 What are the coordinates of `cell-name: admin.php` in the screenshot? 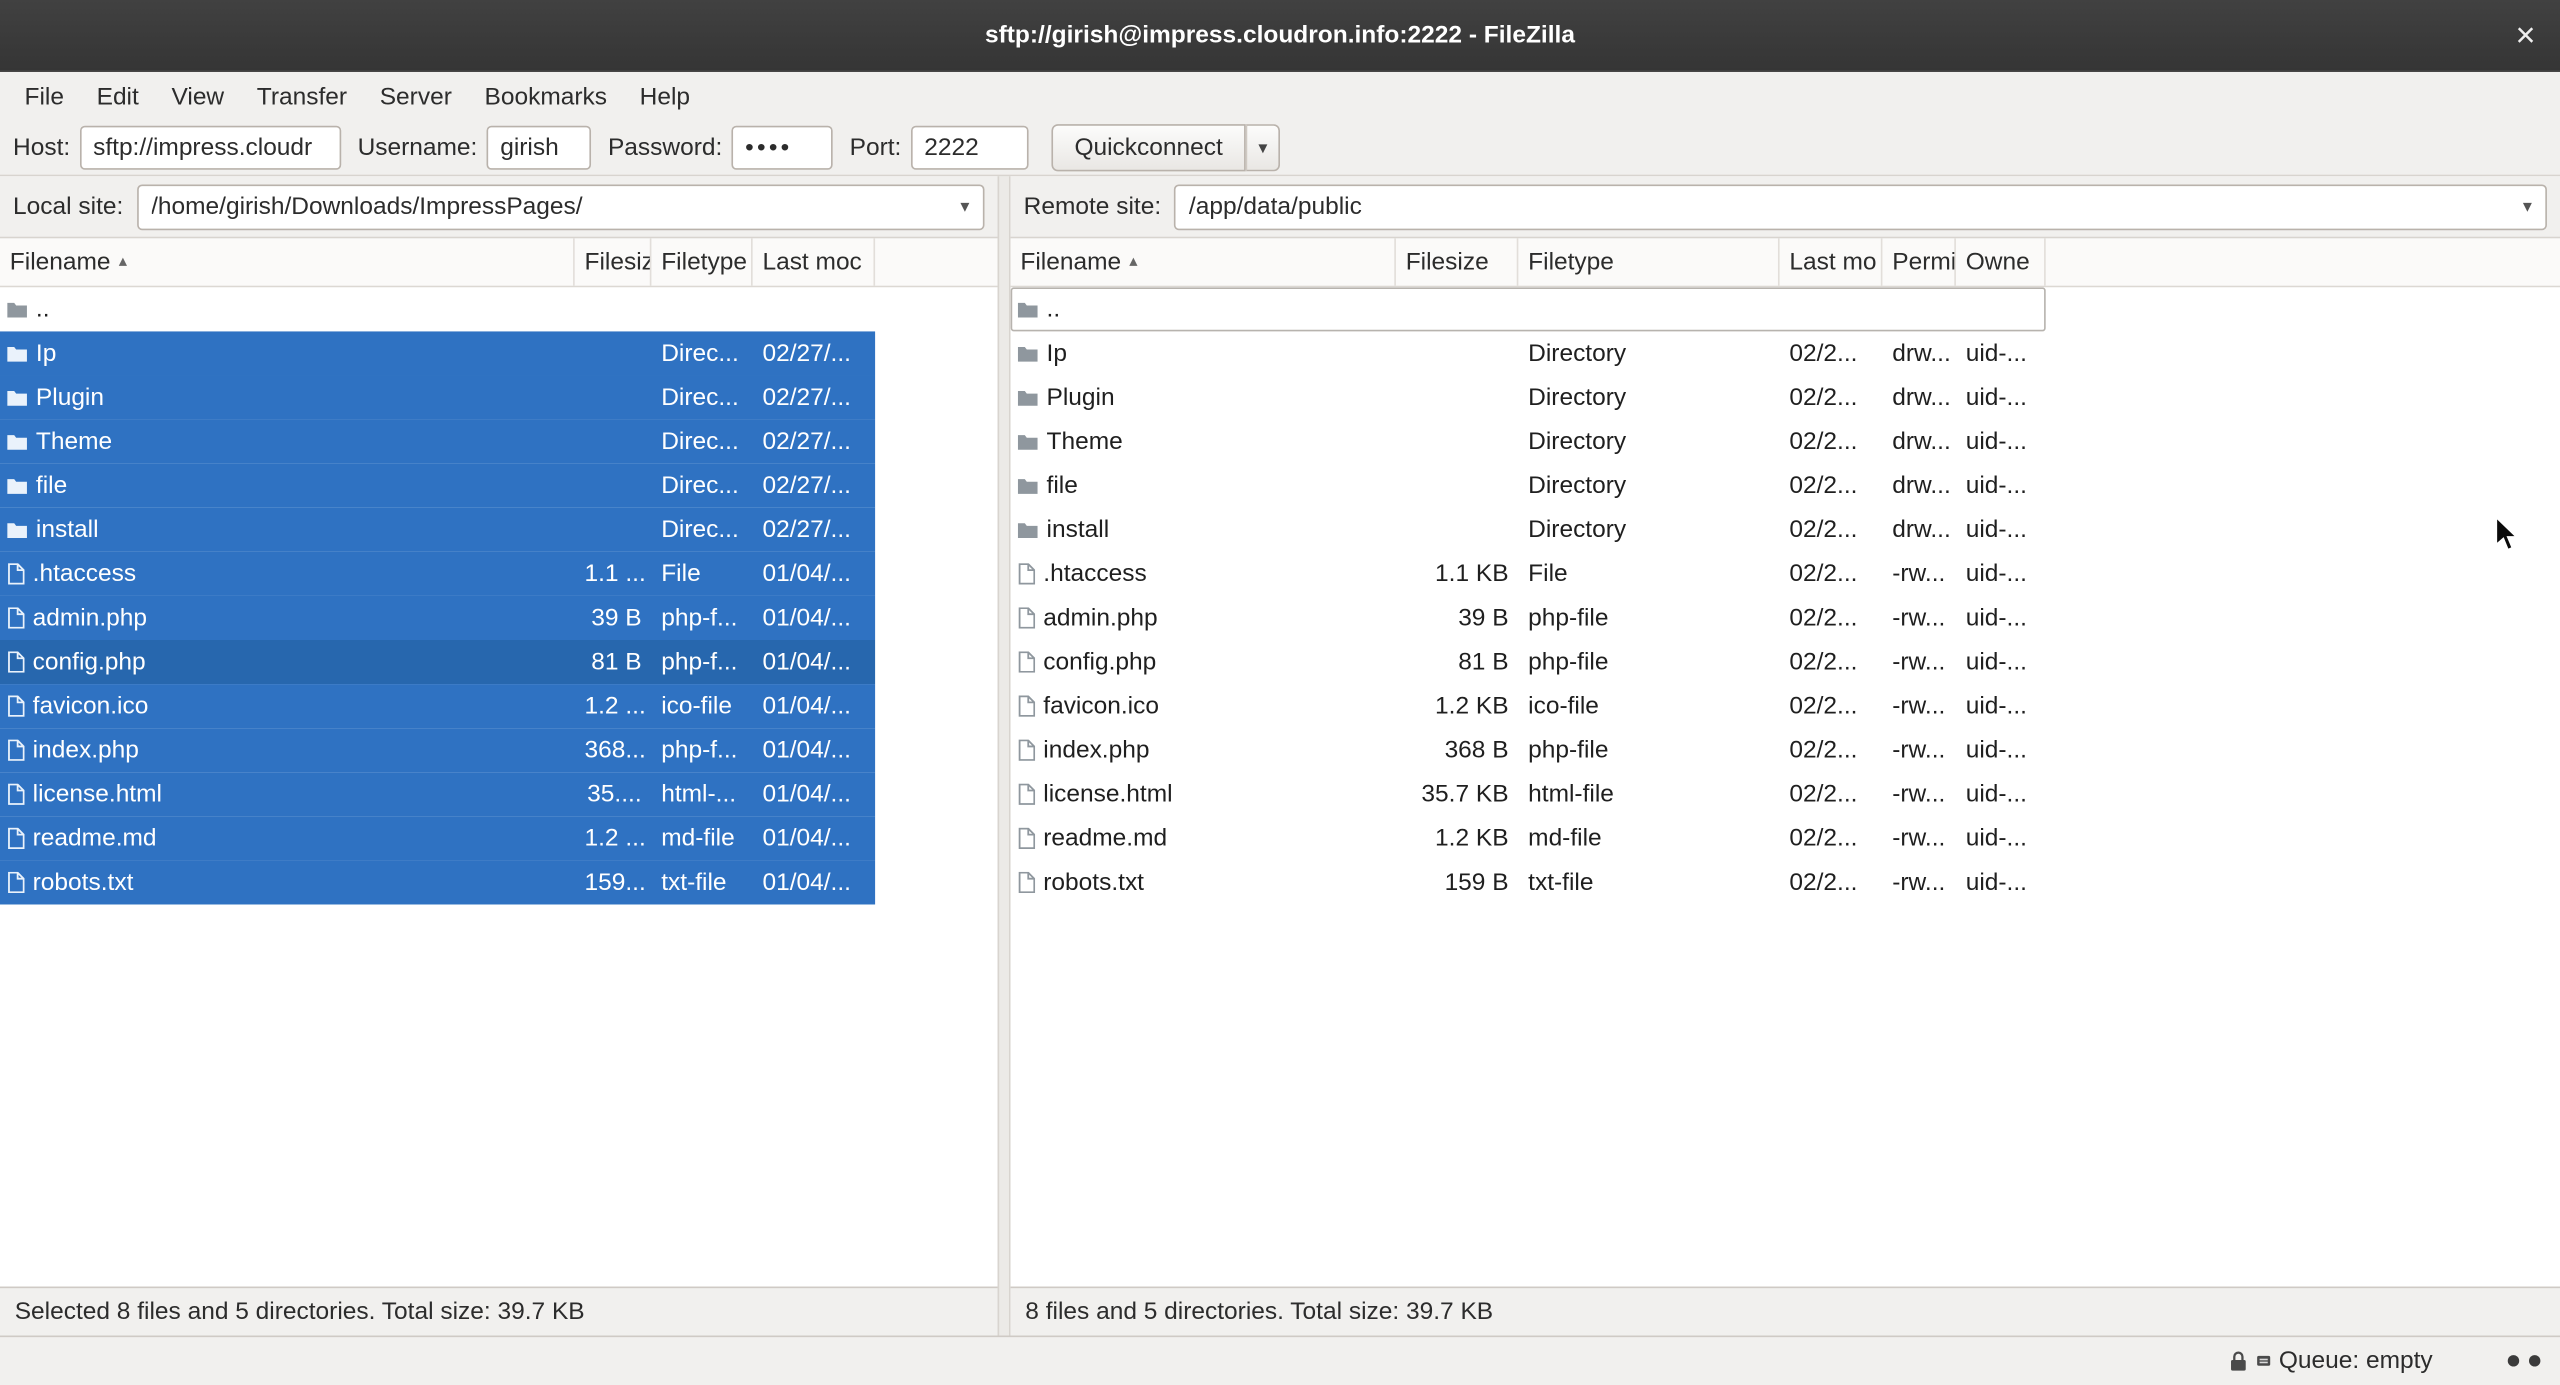 It's located at (1203, 618).